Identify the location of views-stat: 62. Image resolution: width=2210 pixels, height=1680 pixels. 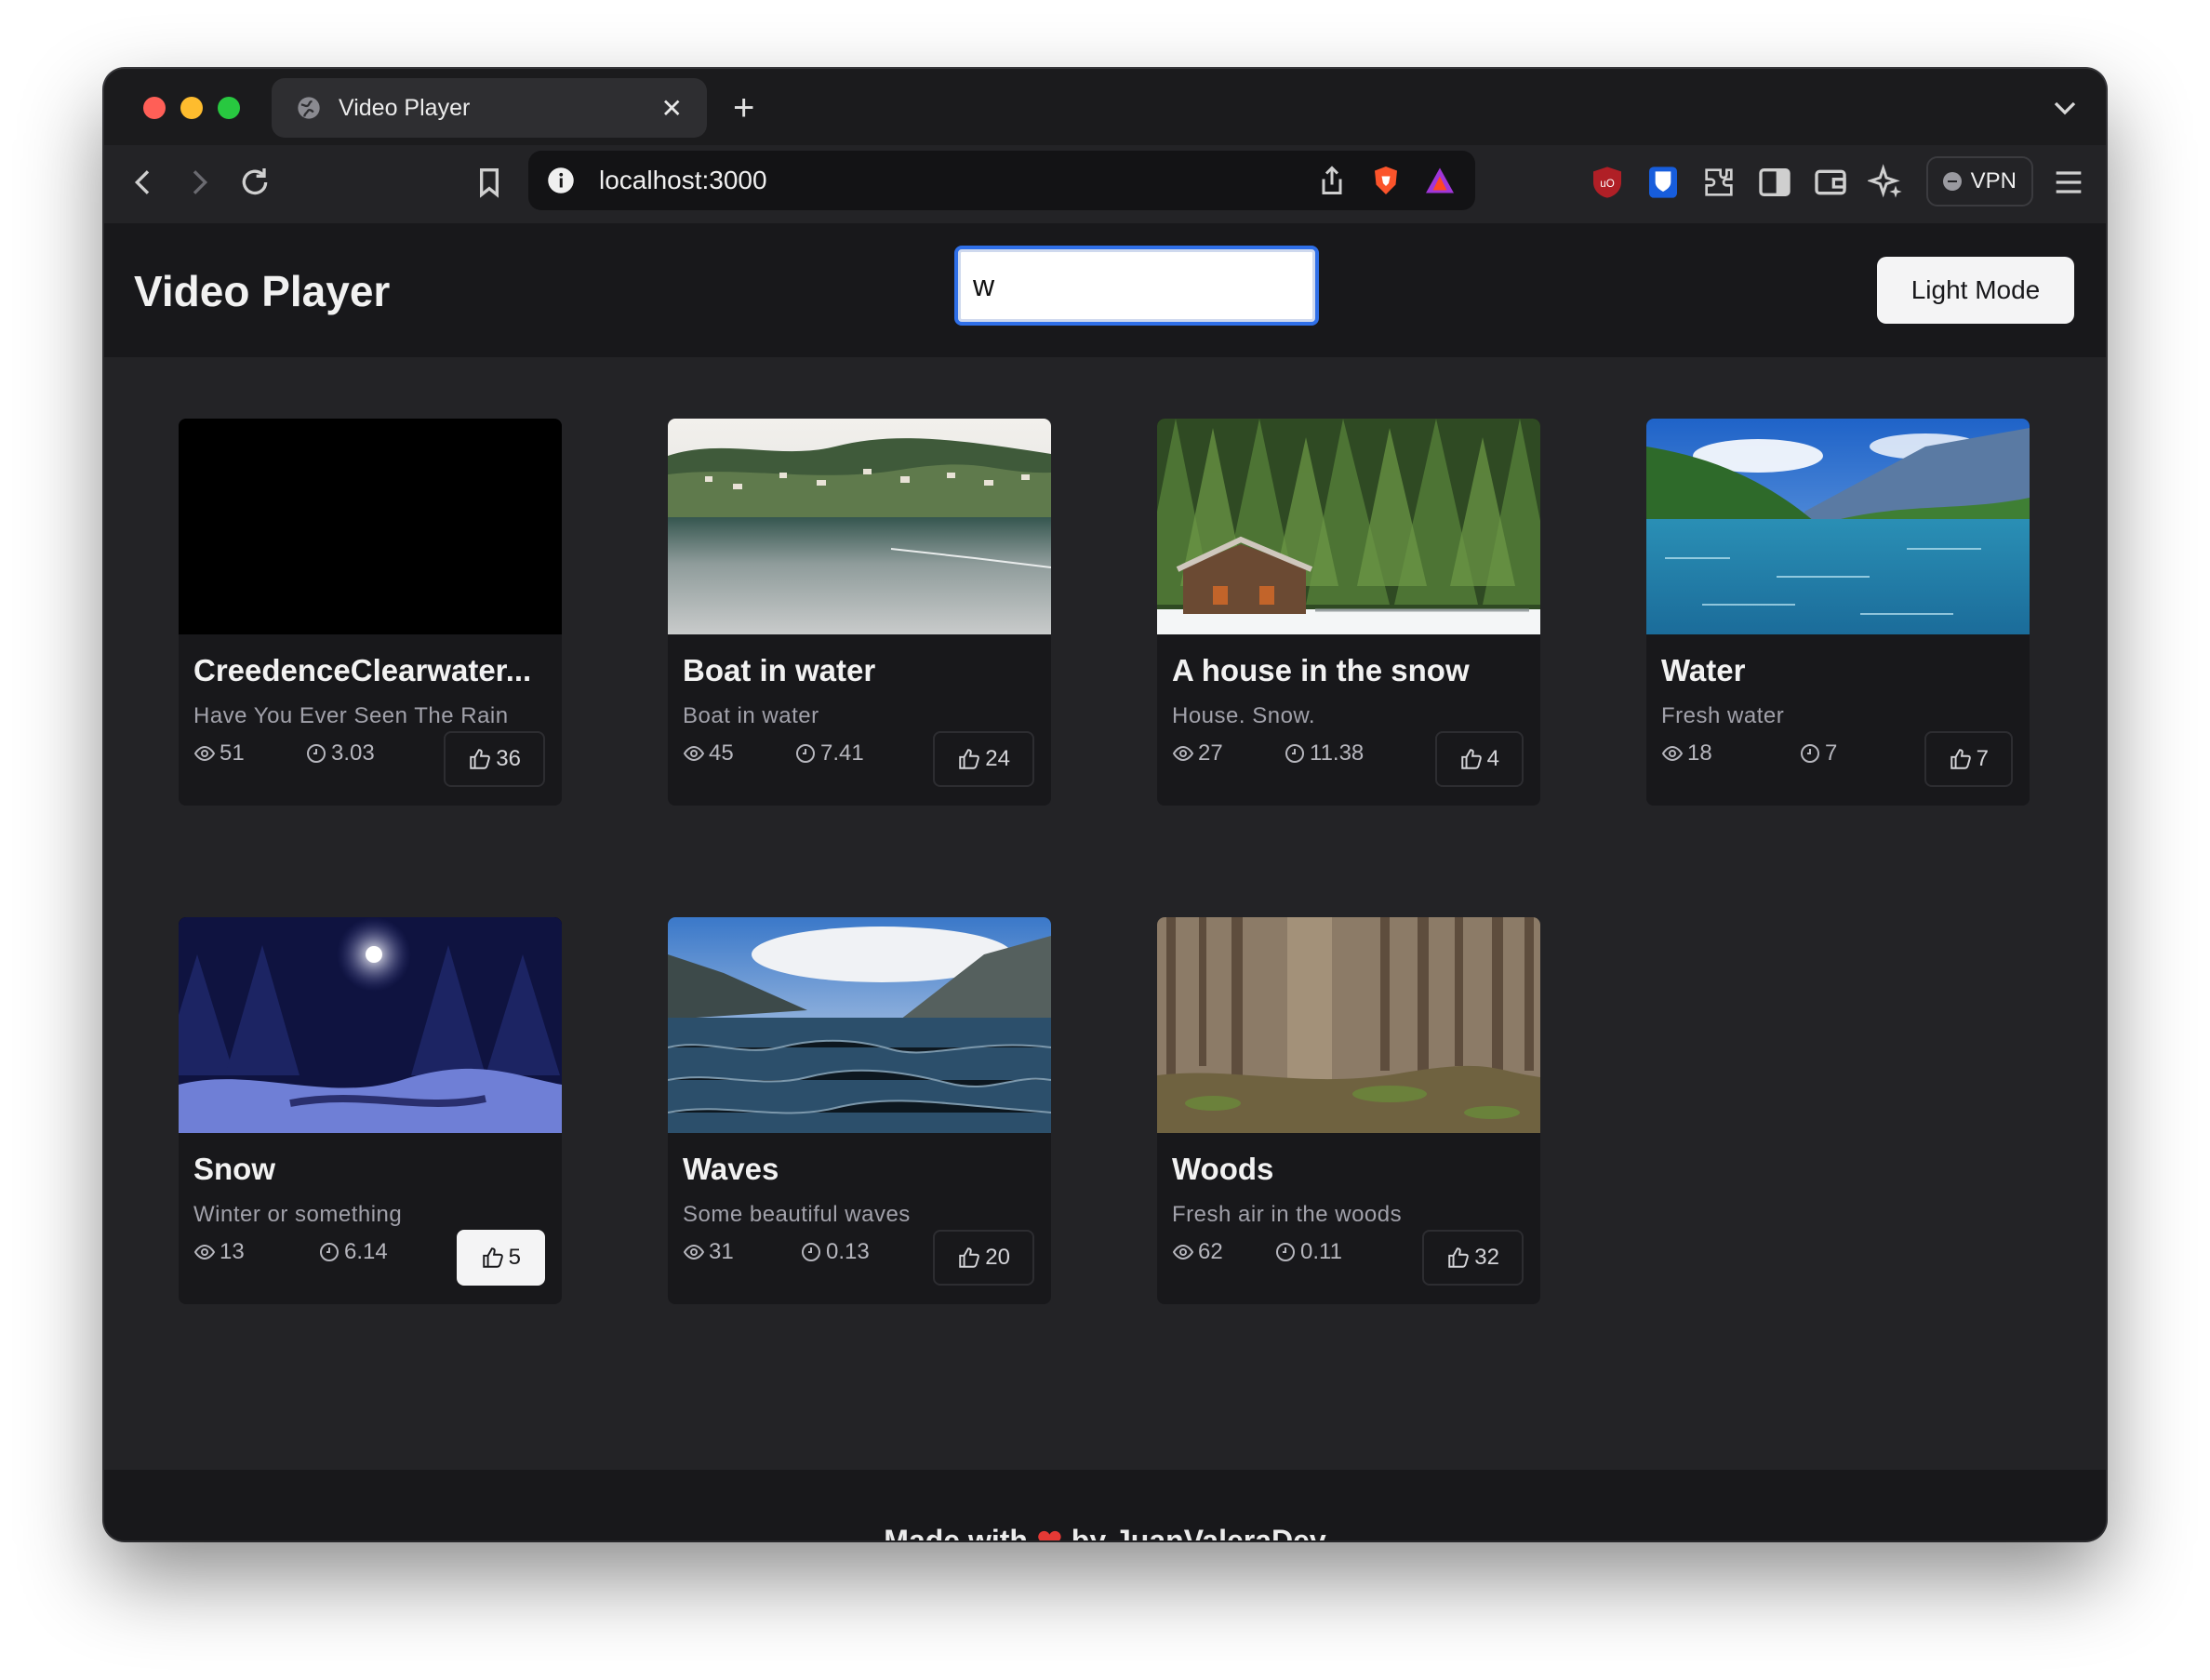
(1197, 1252).